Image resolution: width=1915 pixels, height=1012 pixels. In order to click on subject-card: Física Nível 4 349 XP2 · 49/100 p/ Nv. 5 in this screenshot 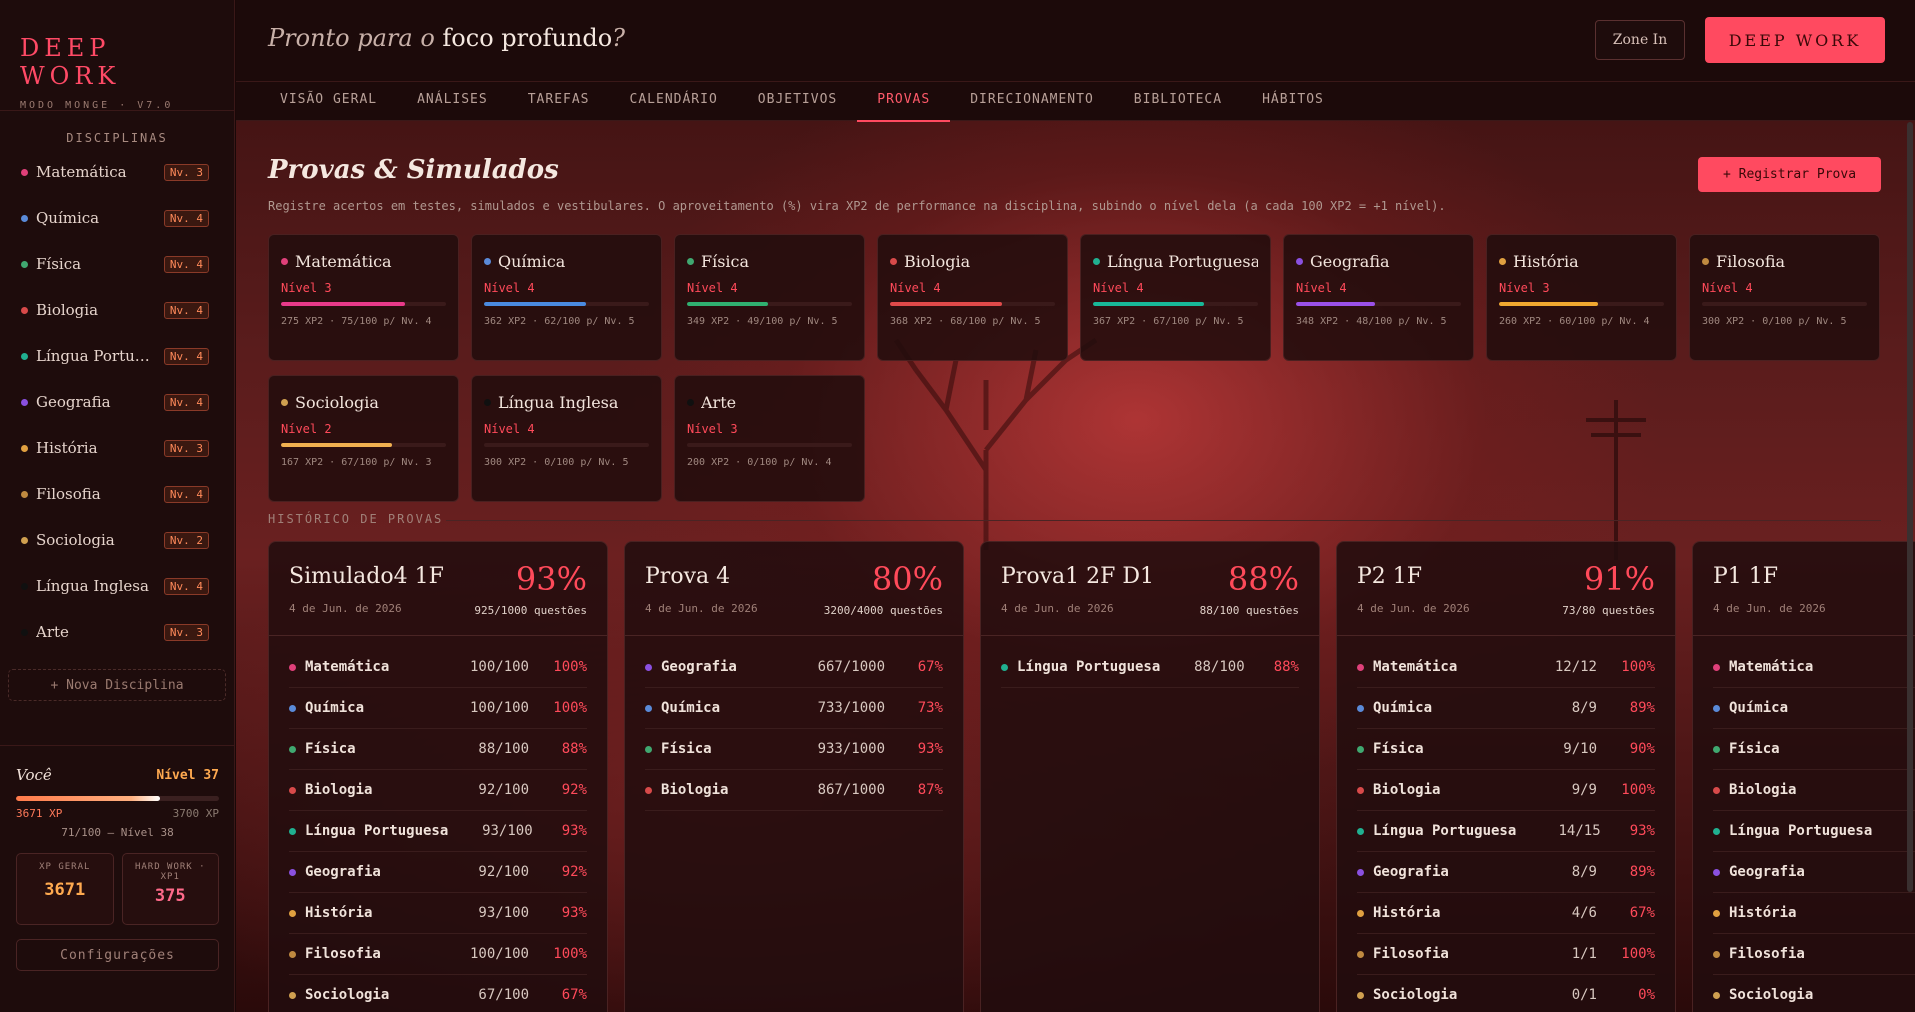, I will do `click(769, 297)`.